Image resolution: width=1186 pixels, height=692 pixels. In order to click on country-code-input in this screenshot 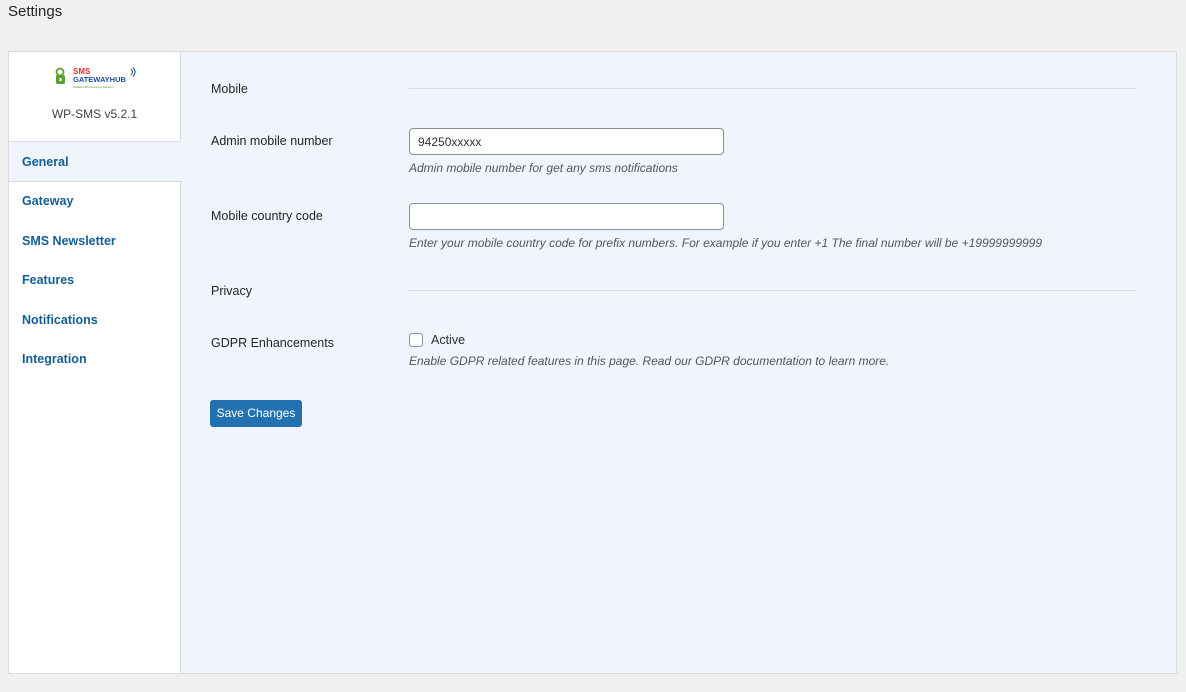, I will do `click(566, 216)`.